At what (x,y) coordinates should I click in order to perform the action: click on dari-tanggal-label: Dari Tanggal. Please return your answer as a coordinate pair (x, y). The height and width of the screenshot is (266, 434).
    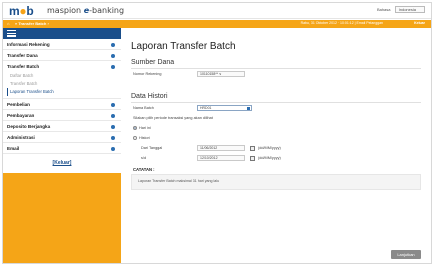
    Looking at the image, I should click on (152, 148).